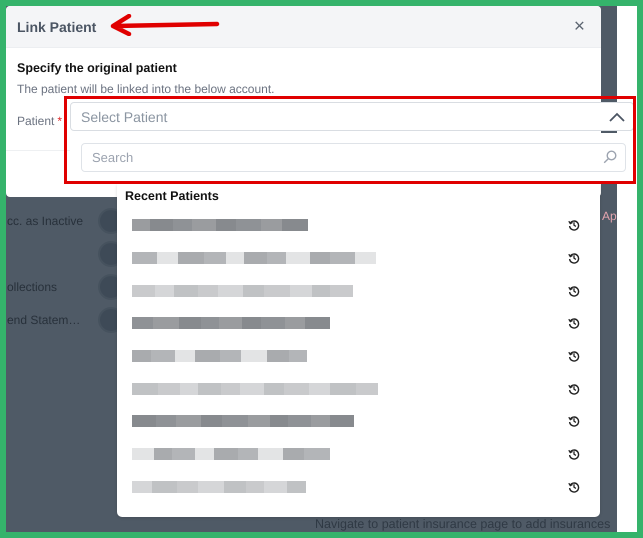  Describe the element at coordinates (617, 117) in the screenshot. I see `chevron-icon` at that location.